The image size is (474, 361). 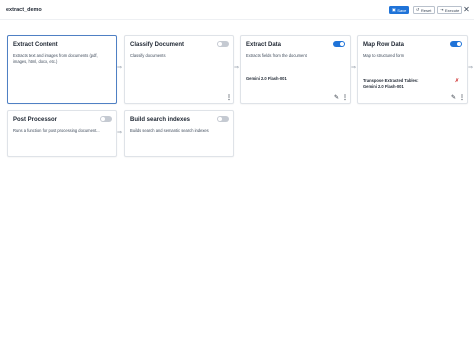 I want to click on node-card-classify-document: Classify Document Classify documents ⋮, so click(x=179, y=69).